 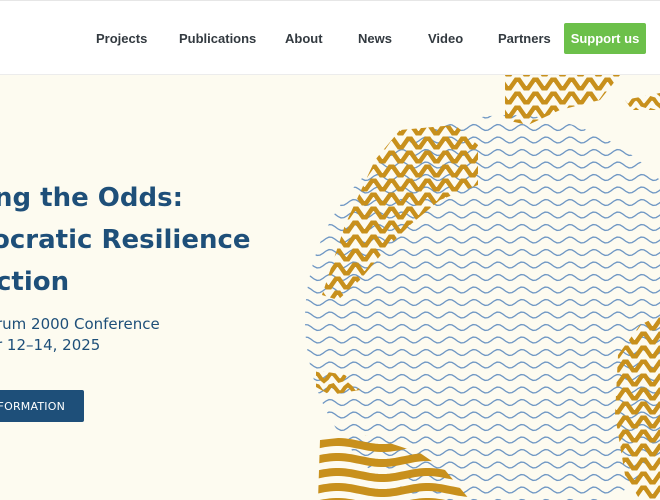 I want to click on more-information-button: NFORMATION, so click(x=42, y=406).